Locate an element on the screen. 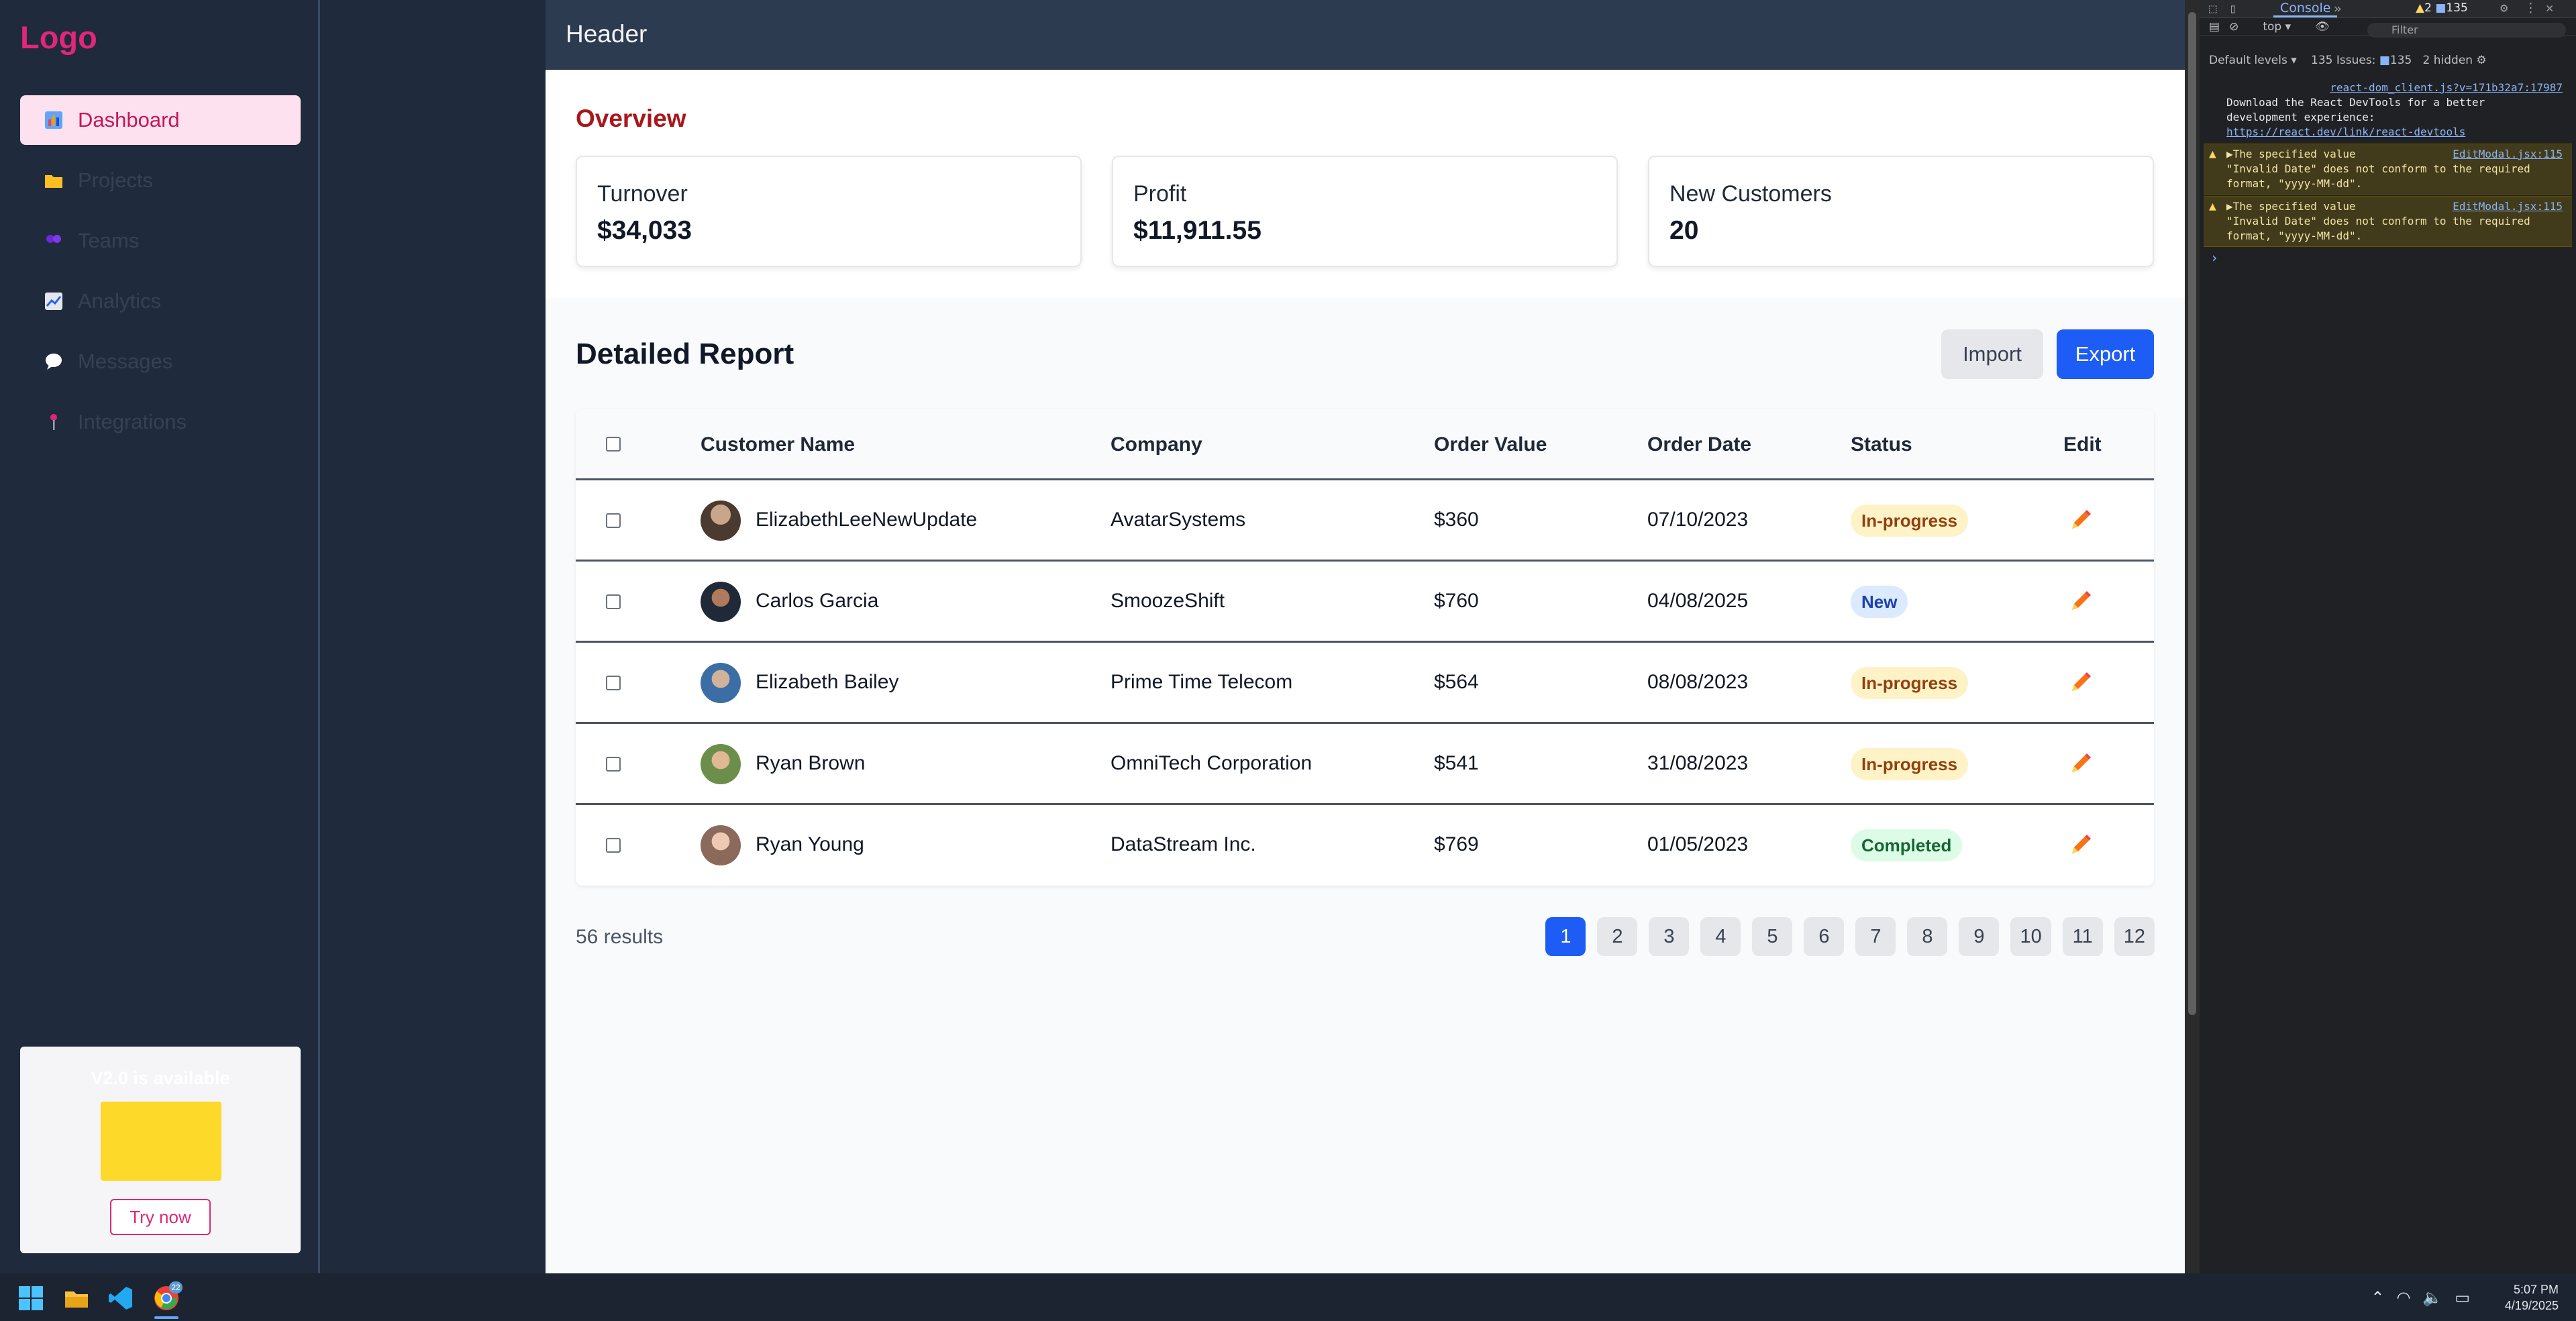 The width and height of the screenshot is (2576, 1321). line-chart-icon is located at coordinates (53, 301).